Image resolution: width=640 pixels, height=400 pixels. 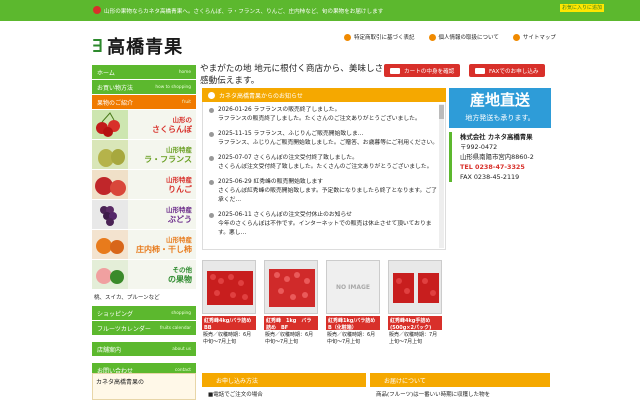 I want to click on product-card: 紅秀峰 1kg バラ詰め BF 販売／収穫時期：6月中旬〜7月上旬, so click(x=291, y=306).